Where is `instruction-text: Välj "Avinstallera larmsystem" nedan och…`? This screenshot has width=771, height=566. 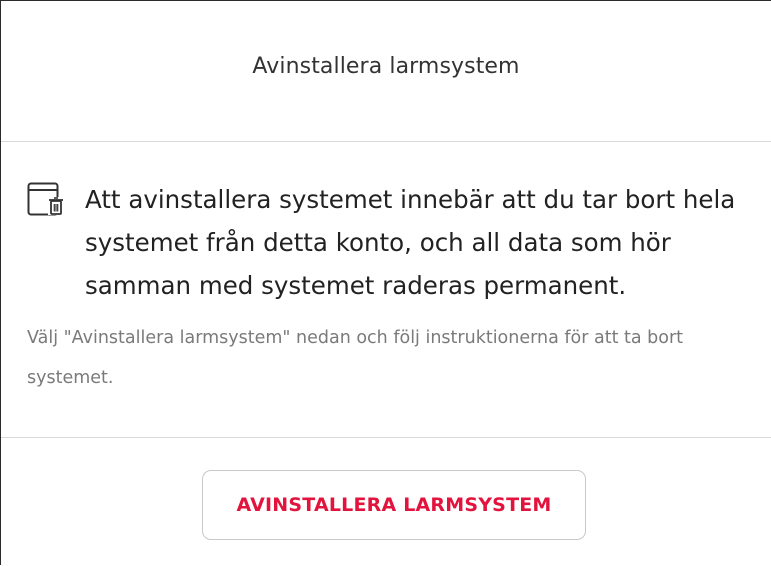
instruction-text: Välj "Avinstallera larmsystem" nedan och… is located at coordinates (355, 358).